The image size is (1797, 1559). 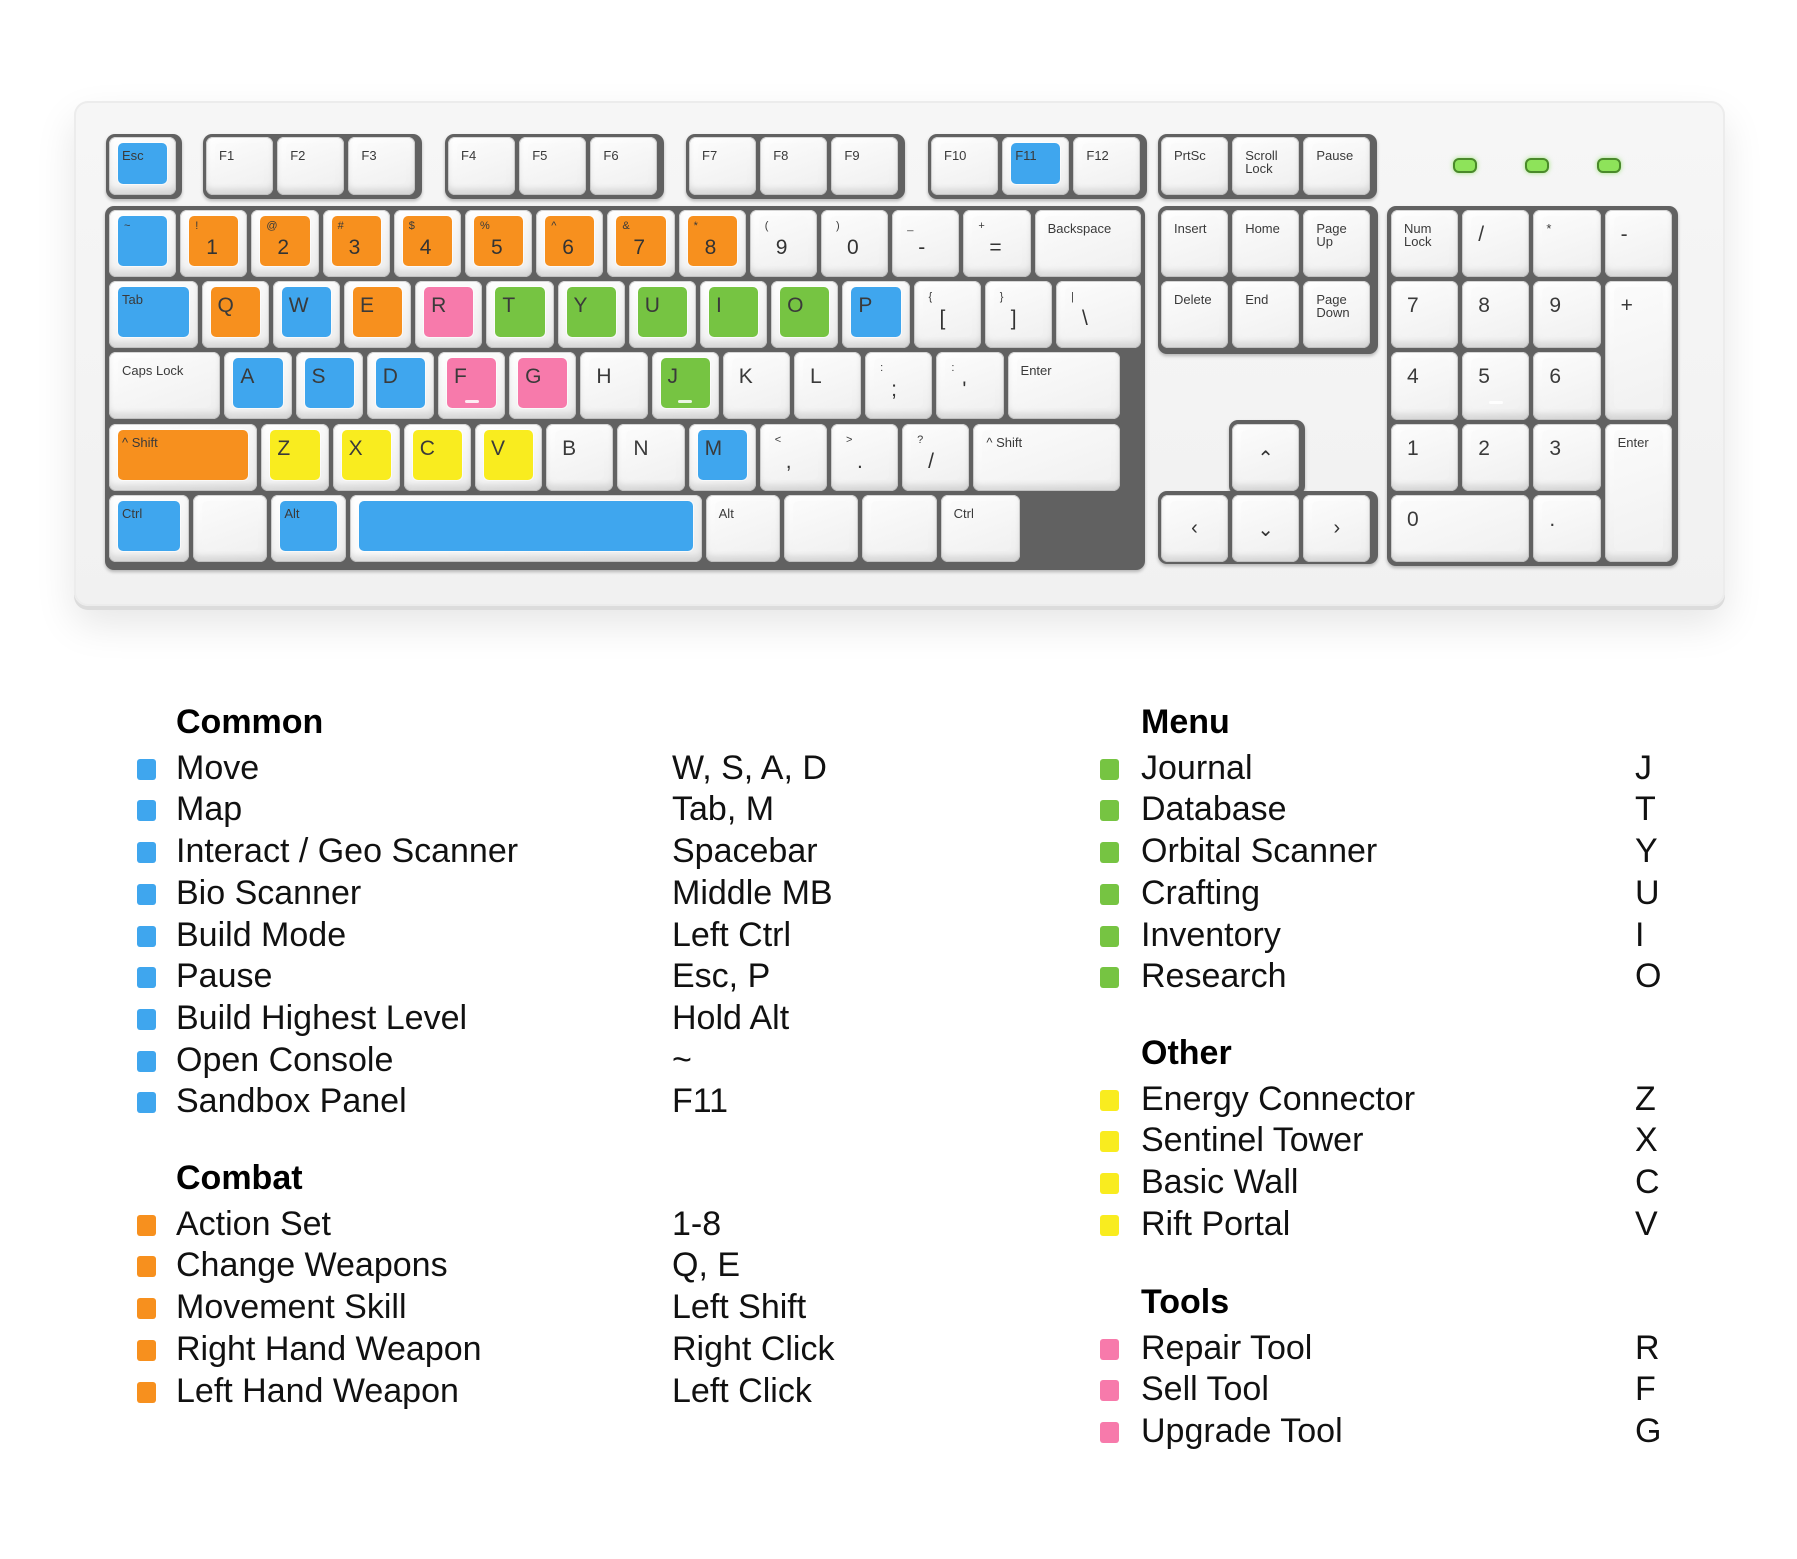 I want to click on key-spacebar, so click(x=525, y=528).